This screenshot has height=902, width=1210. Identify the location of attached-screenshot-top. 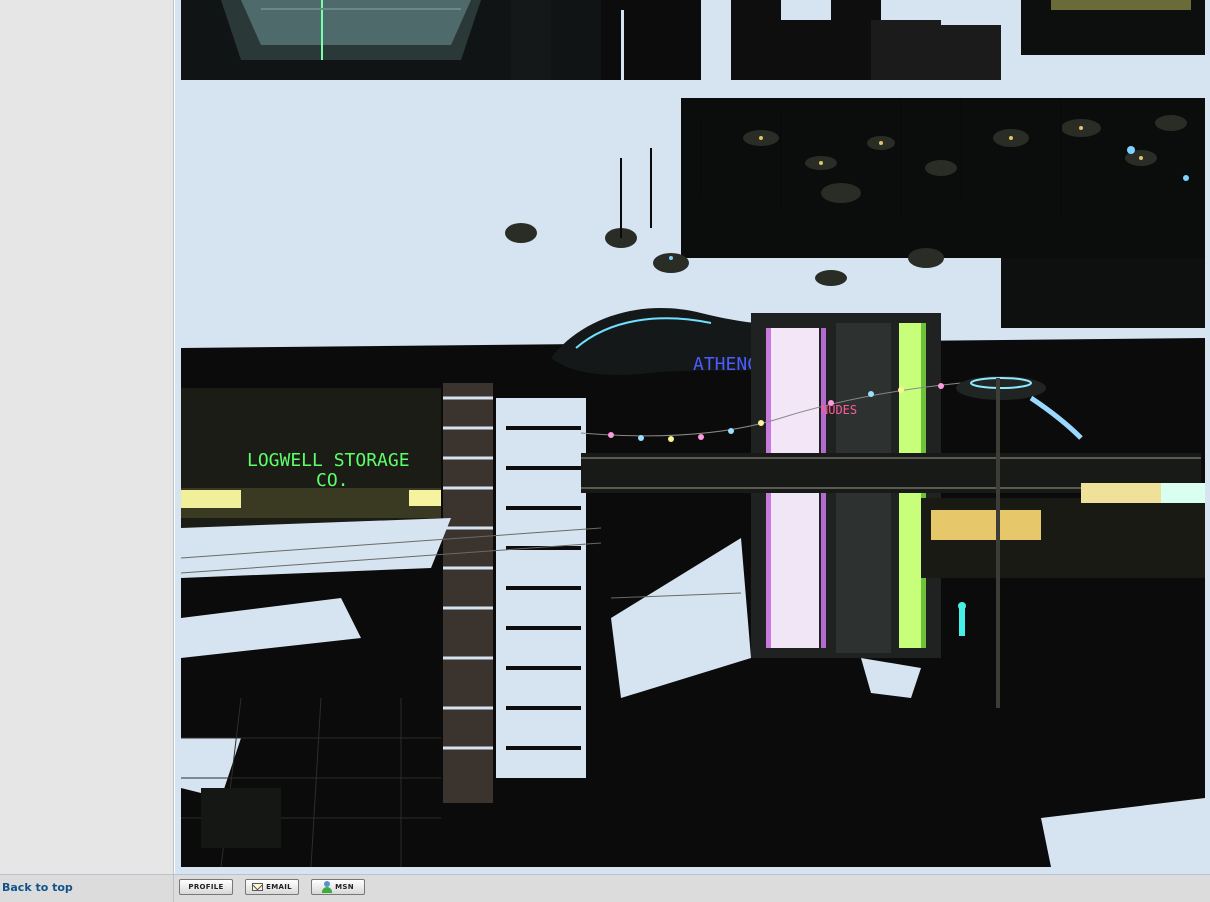
(693, 40).